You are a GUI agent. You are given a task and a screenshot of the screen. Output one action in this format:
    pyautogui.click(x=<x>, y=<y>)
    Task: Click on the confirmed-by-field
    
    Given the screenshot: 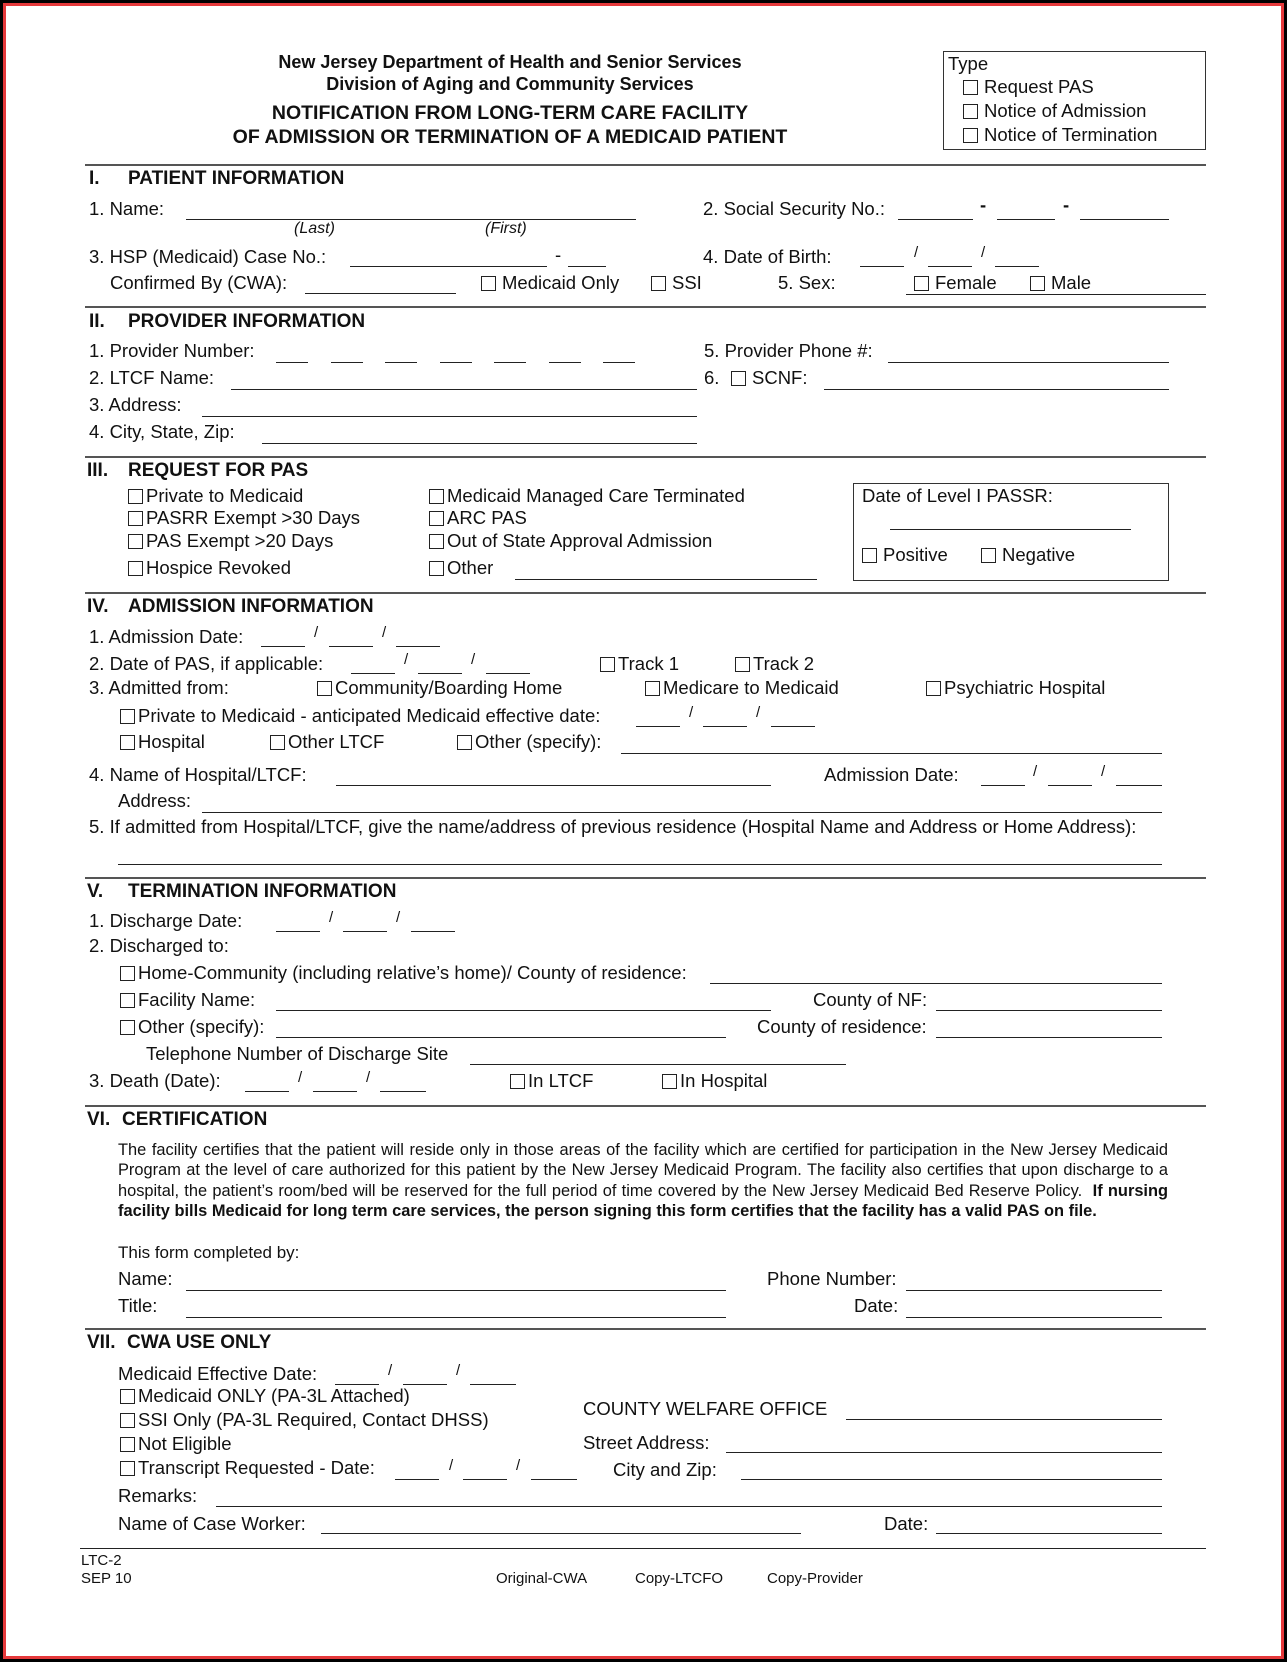 What is the action you would take?
    pyautogui.click(x=380, y=293)
    